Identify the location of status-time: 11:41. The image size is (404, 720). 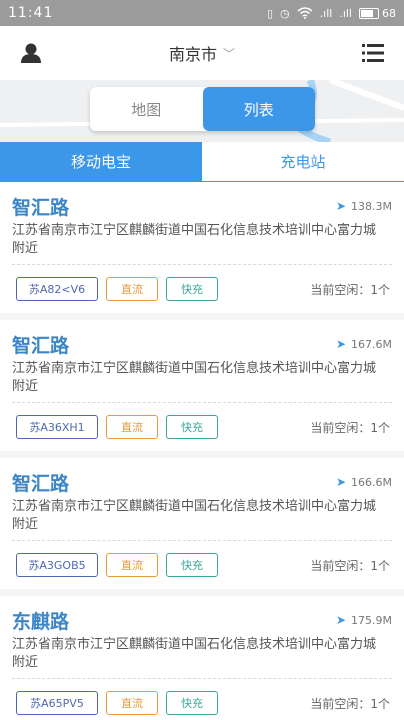
(31, 13).